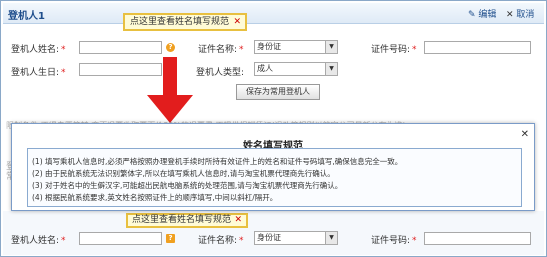 The height and width of the screenshot is (257, 547). I want to click on rule-item: (4) 根据民航系统要求,英文姓名按照证件上的顺序填写,中间以斜杠/隔开。, so click(155, 197).